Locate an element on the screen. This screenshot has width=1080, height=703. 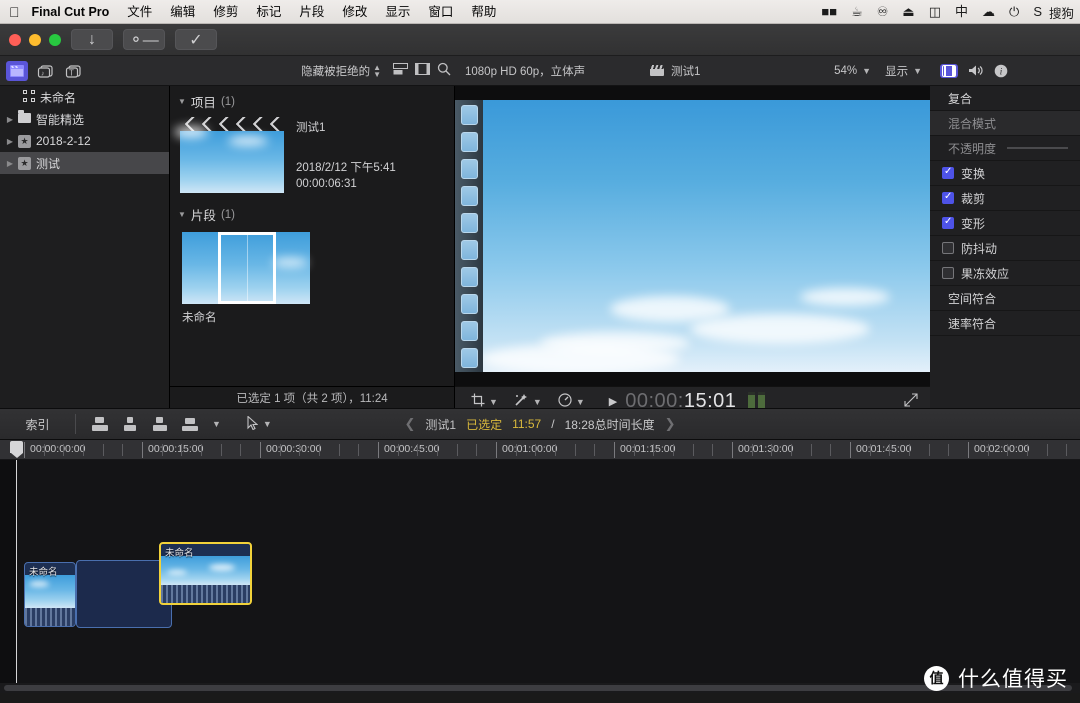
clip-selection-range is located at coordinates (247, 268).